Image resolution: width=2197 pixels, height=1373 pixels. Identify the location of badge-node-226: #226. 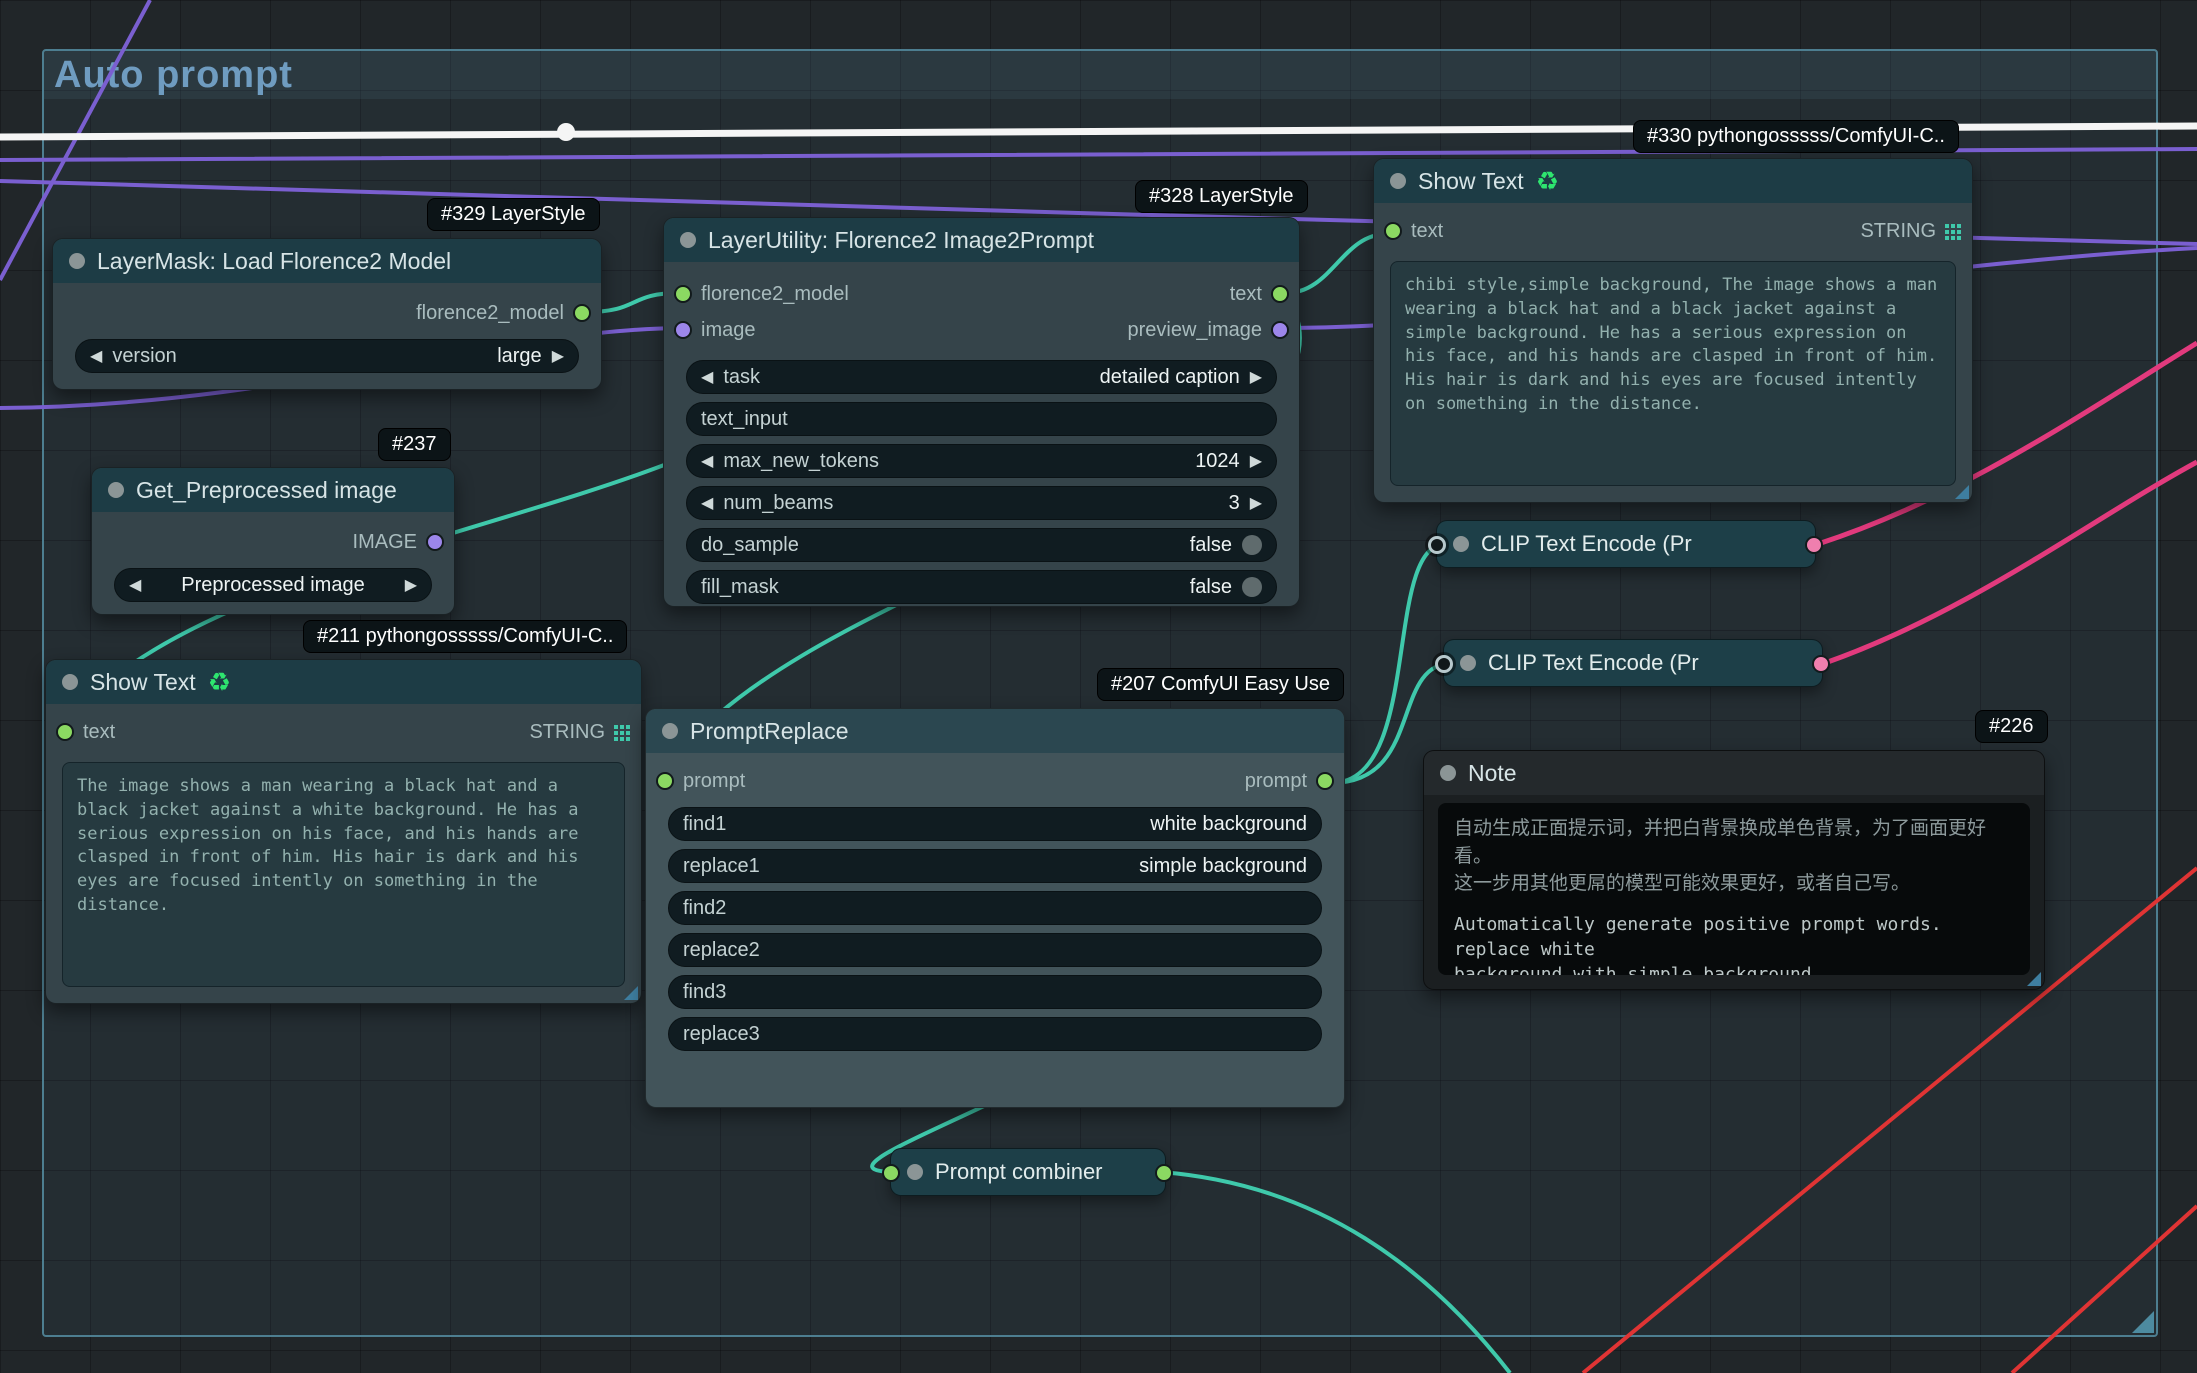
(2011, 726).